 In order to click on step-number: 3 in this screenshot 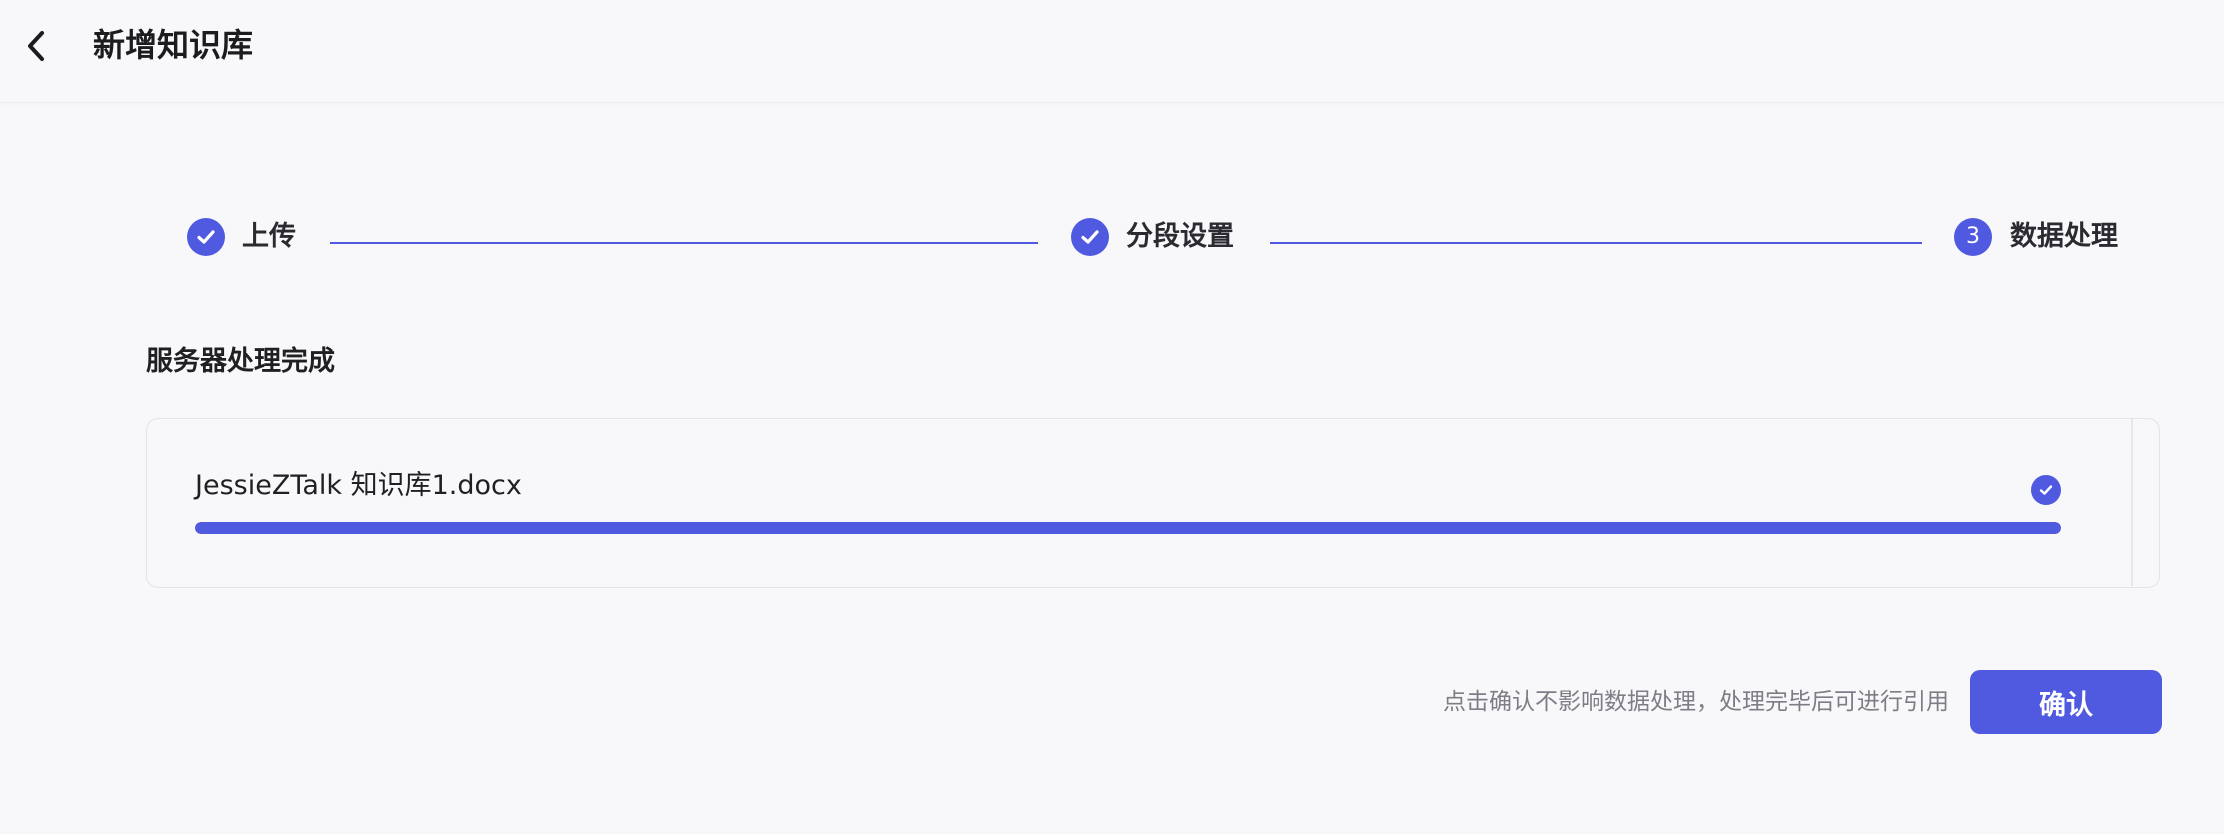, I will do `click(1973, 236)`.